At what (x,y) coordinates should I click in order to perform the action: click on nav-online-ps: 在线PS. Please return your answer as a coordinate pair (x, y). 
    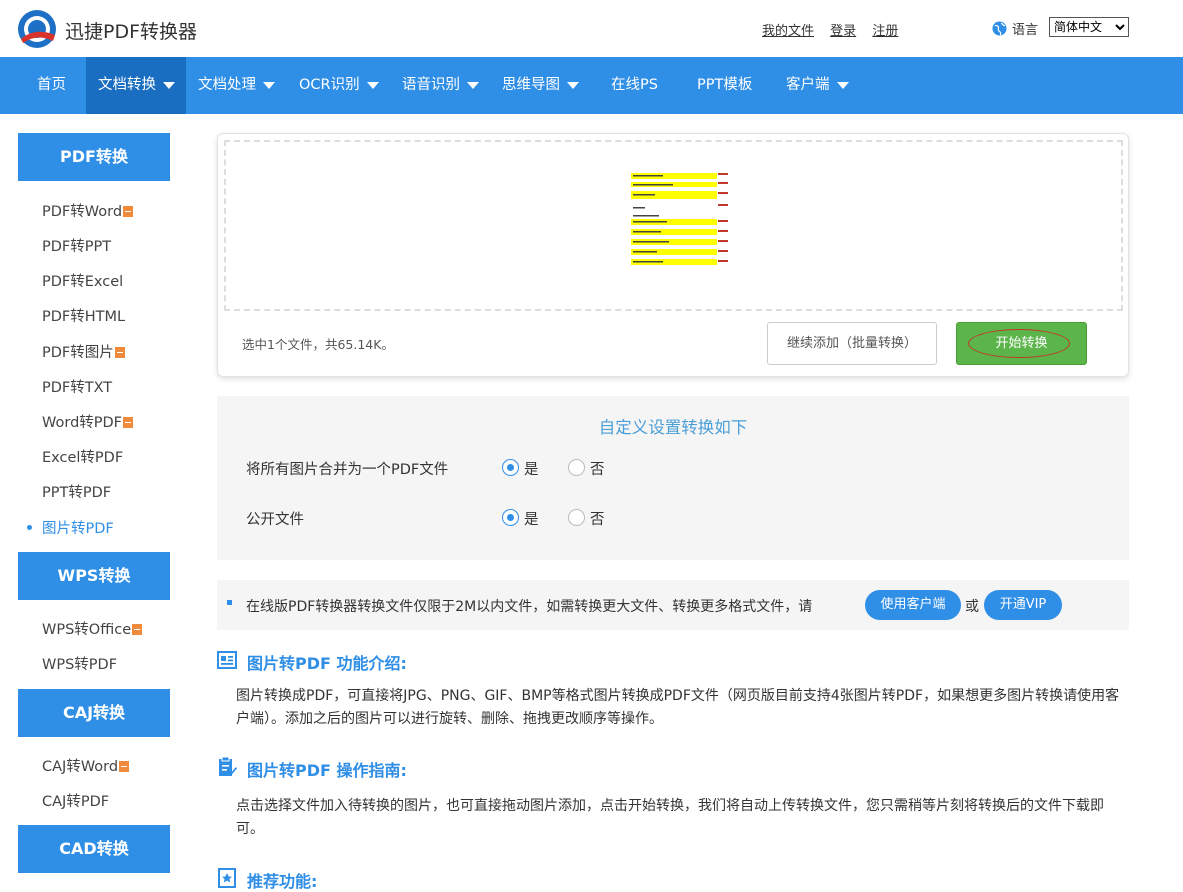
    Looking at the image, I should click on (634, 85).